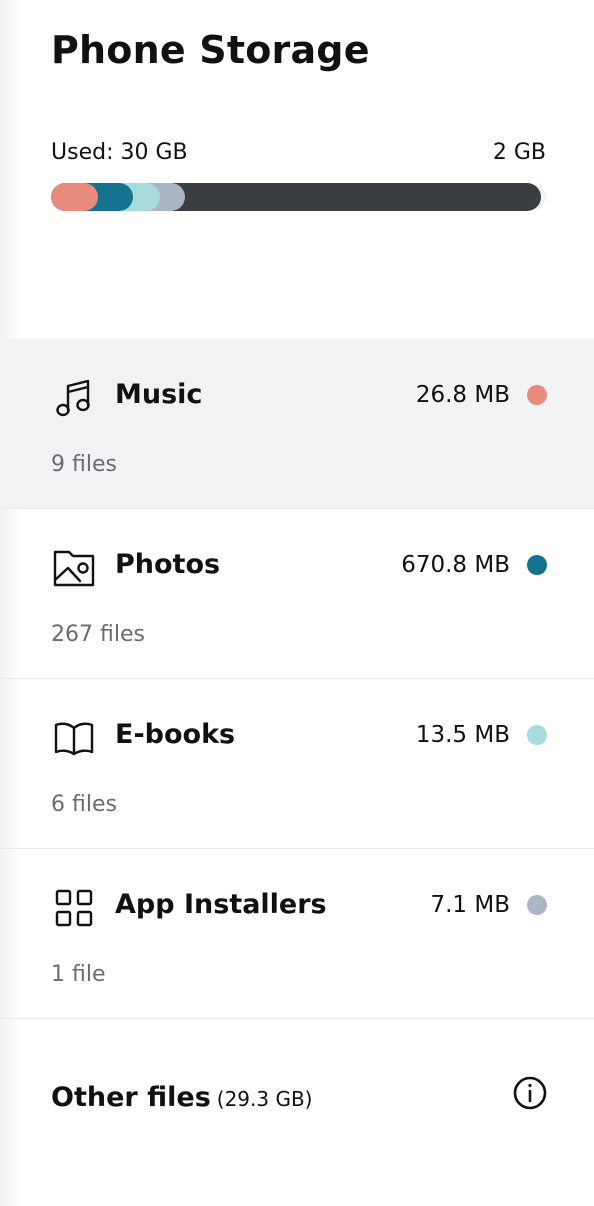 The width and height of the screenshot is (594, 1206). What do you see at coordinates (119, 152) in the screenshot?
I see `used-label: Used: 30 GB` at bounding box center [119, 152].